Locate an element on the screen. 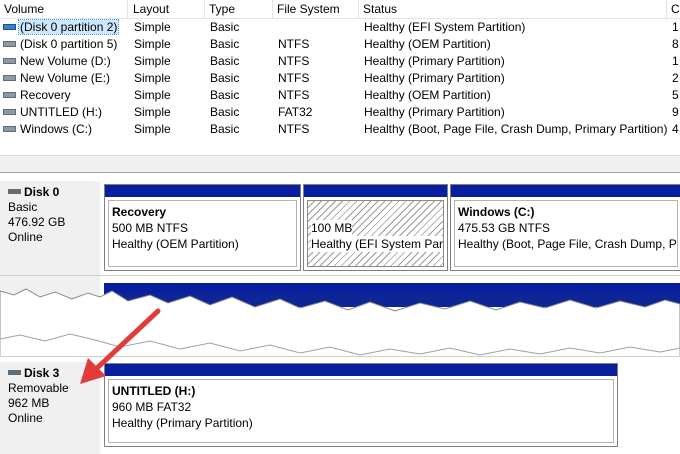 The width and height of the screenshot is (680, 454). column-volume: Volume is located at coordinates (64, 9).